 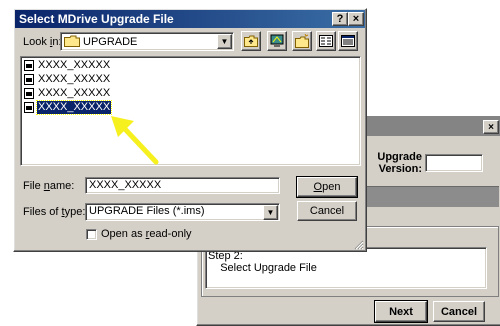 What do you see at coordinates (125, 185) in the screenshot?
I see `file-name-value: XXXX_XXXXX` at bounding box center [125, 185].